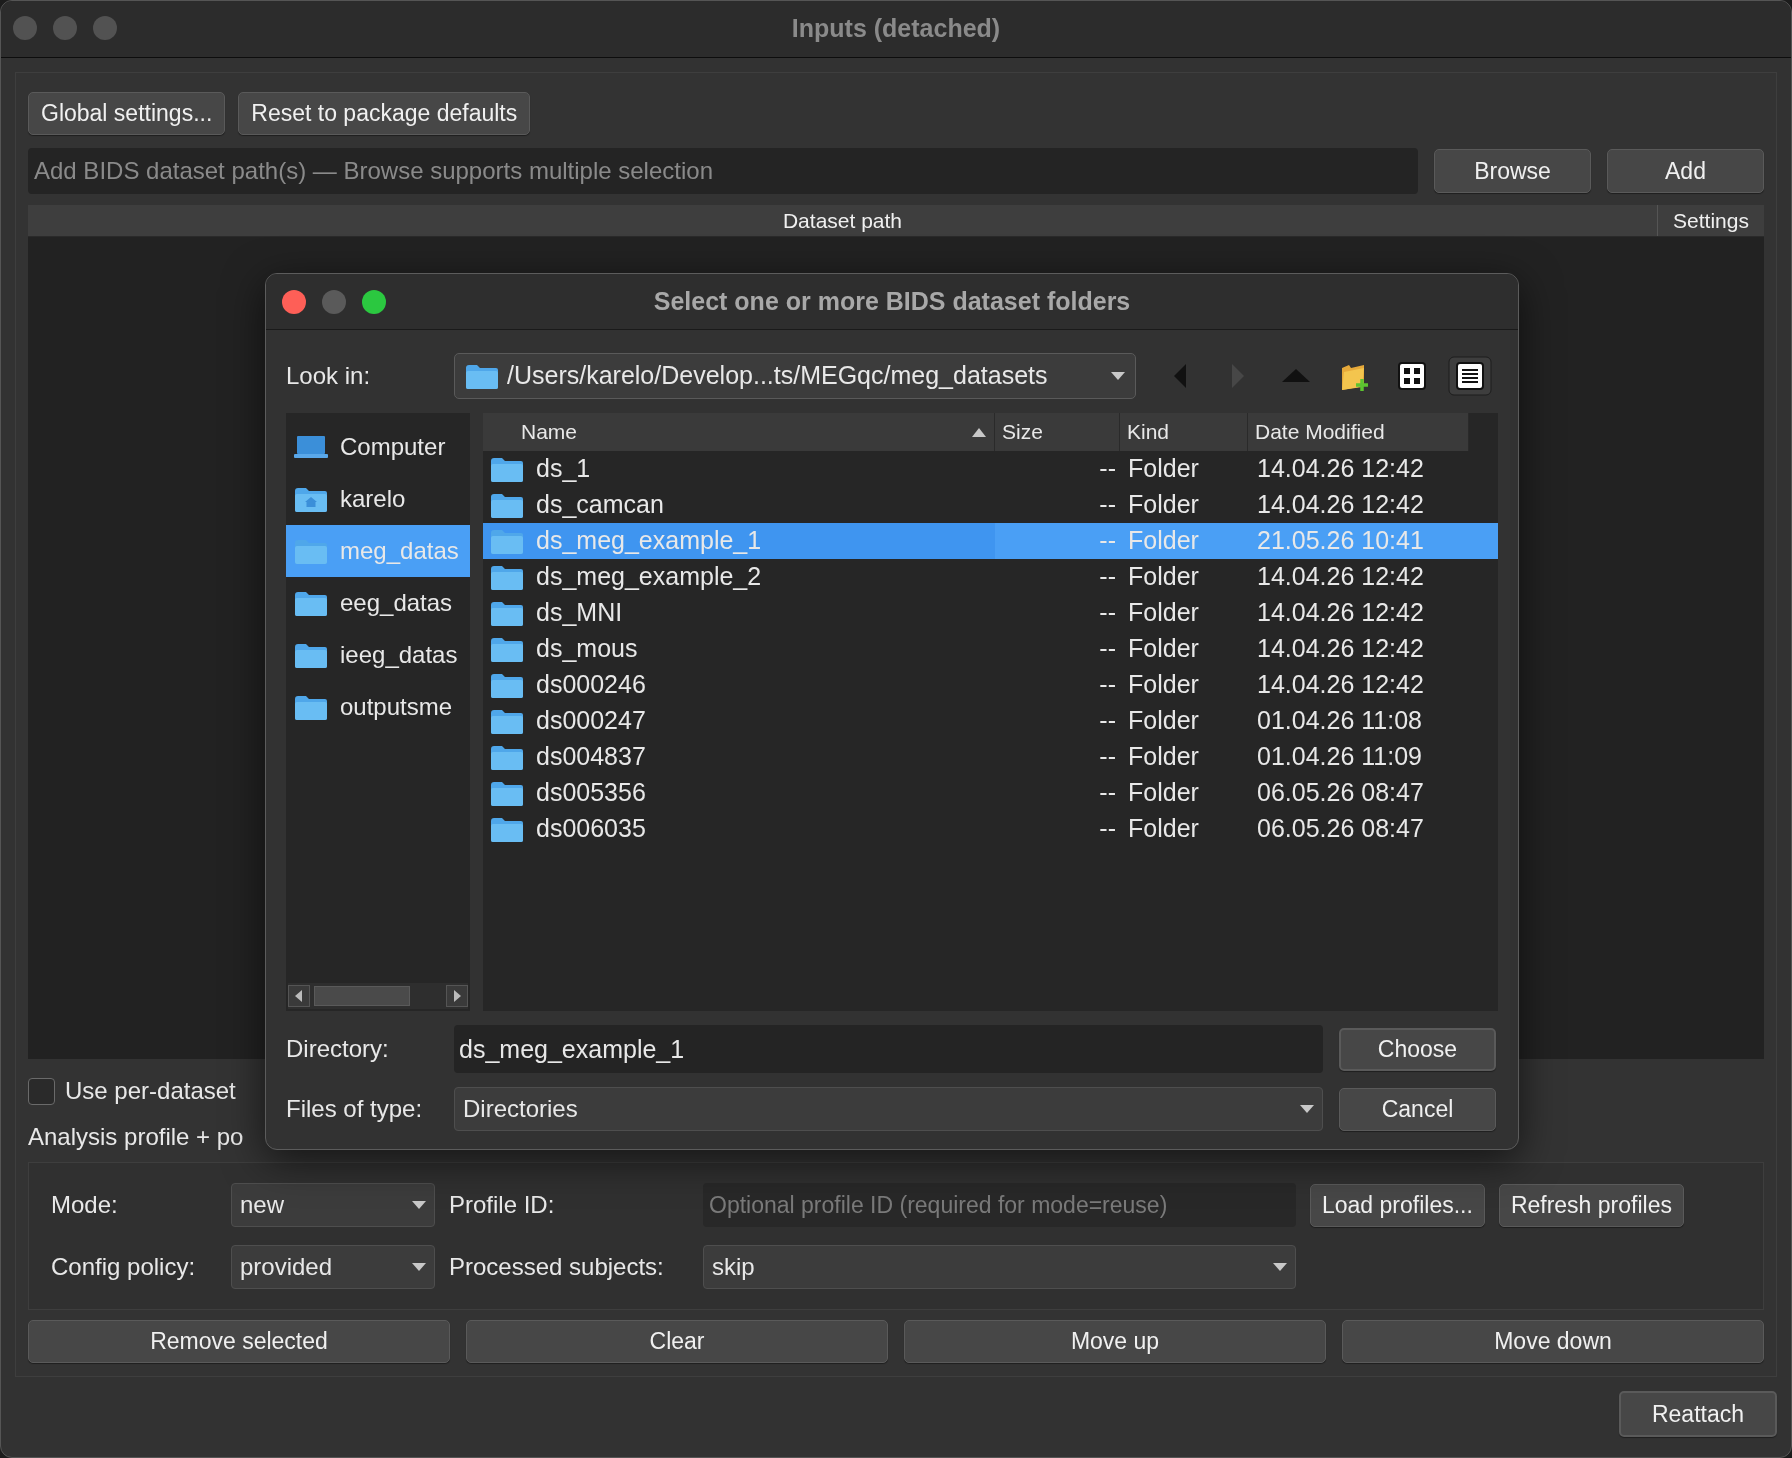  I want to click on look-in-label: Look in:, so click(329, 376).